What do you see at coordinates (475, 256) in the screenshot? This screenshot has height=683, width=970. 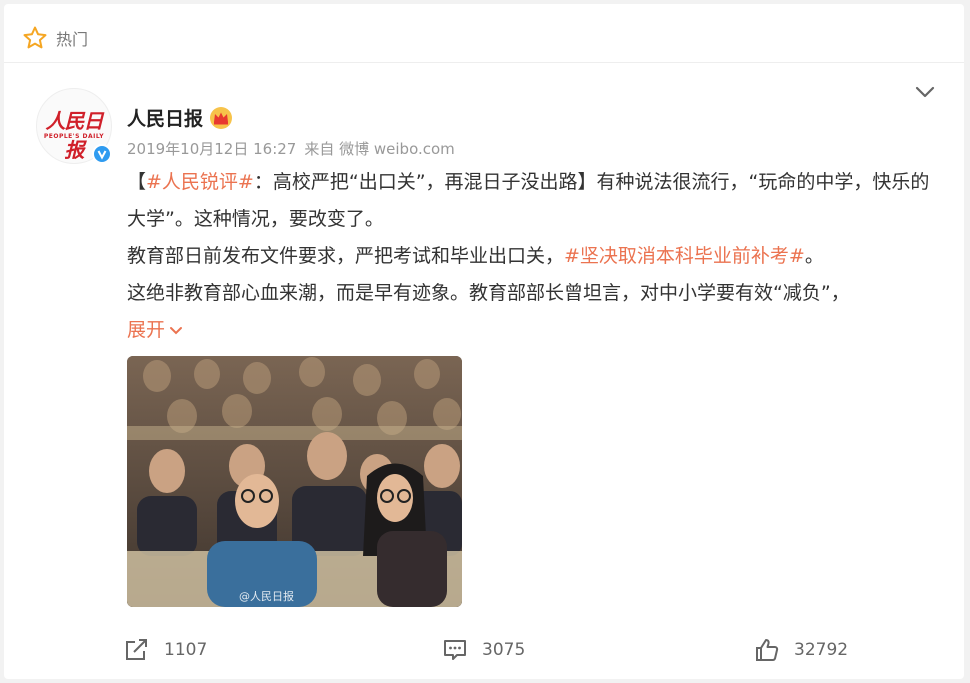 I see `post-paragraph-2: 教育部日前发布文件要求，严把考试和毕业出口关，#坚决取消本科毕业前补考#。` at bounding box center [475, 256].